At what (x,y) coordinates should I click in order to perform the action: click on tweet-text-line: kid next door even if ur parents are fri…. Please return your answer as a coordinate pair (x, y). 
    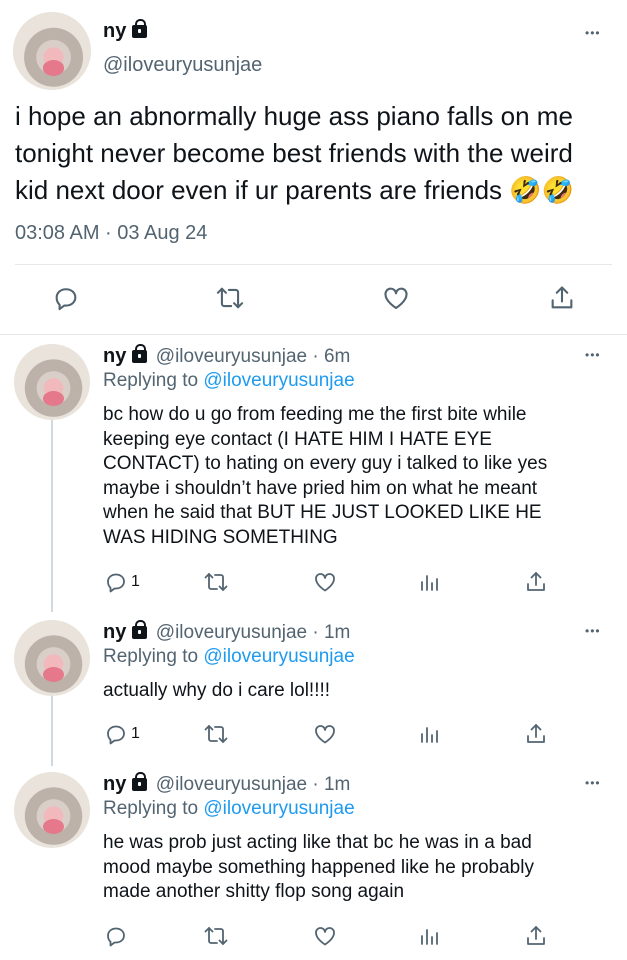
    Looking at the image, I should click on (295, 190).